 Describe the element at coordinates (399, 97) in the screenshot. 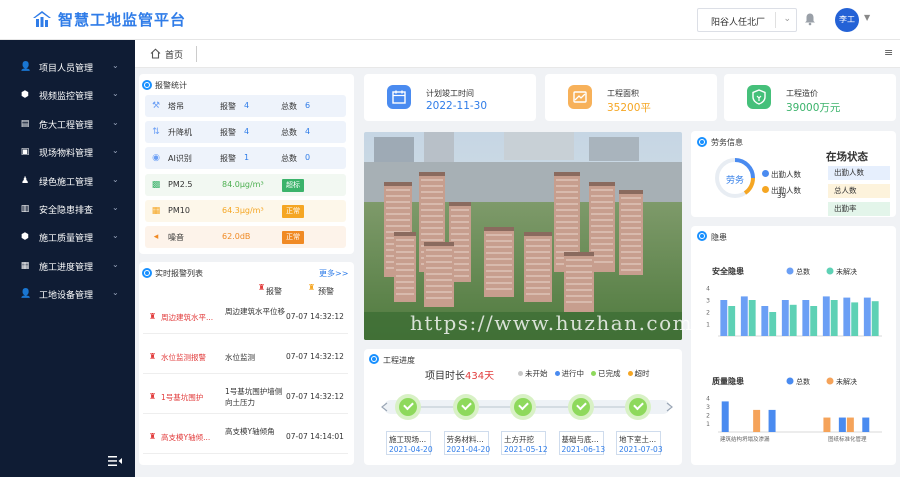

I see `calendar-icon` at that location.